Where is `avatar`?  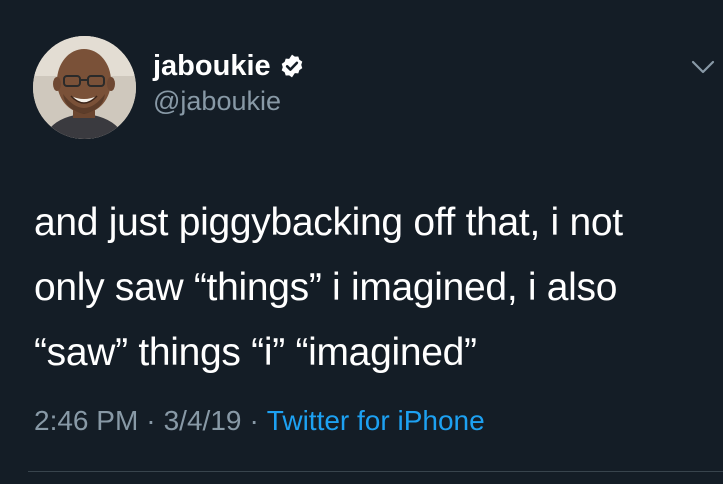 avatar is located at coordinates (84, 87).